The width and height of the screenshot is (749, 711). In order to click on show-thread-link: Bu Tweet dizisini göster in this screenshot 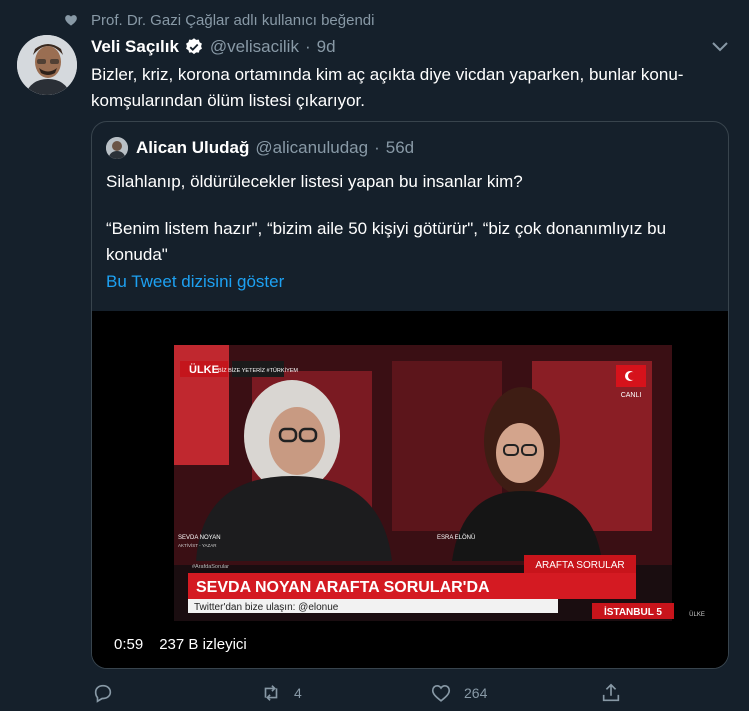, I will do `click(195, 282)`.